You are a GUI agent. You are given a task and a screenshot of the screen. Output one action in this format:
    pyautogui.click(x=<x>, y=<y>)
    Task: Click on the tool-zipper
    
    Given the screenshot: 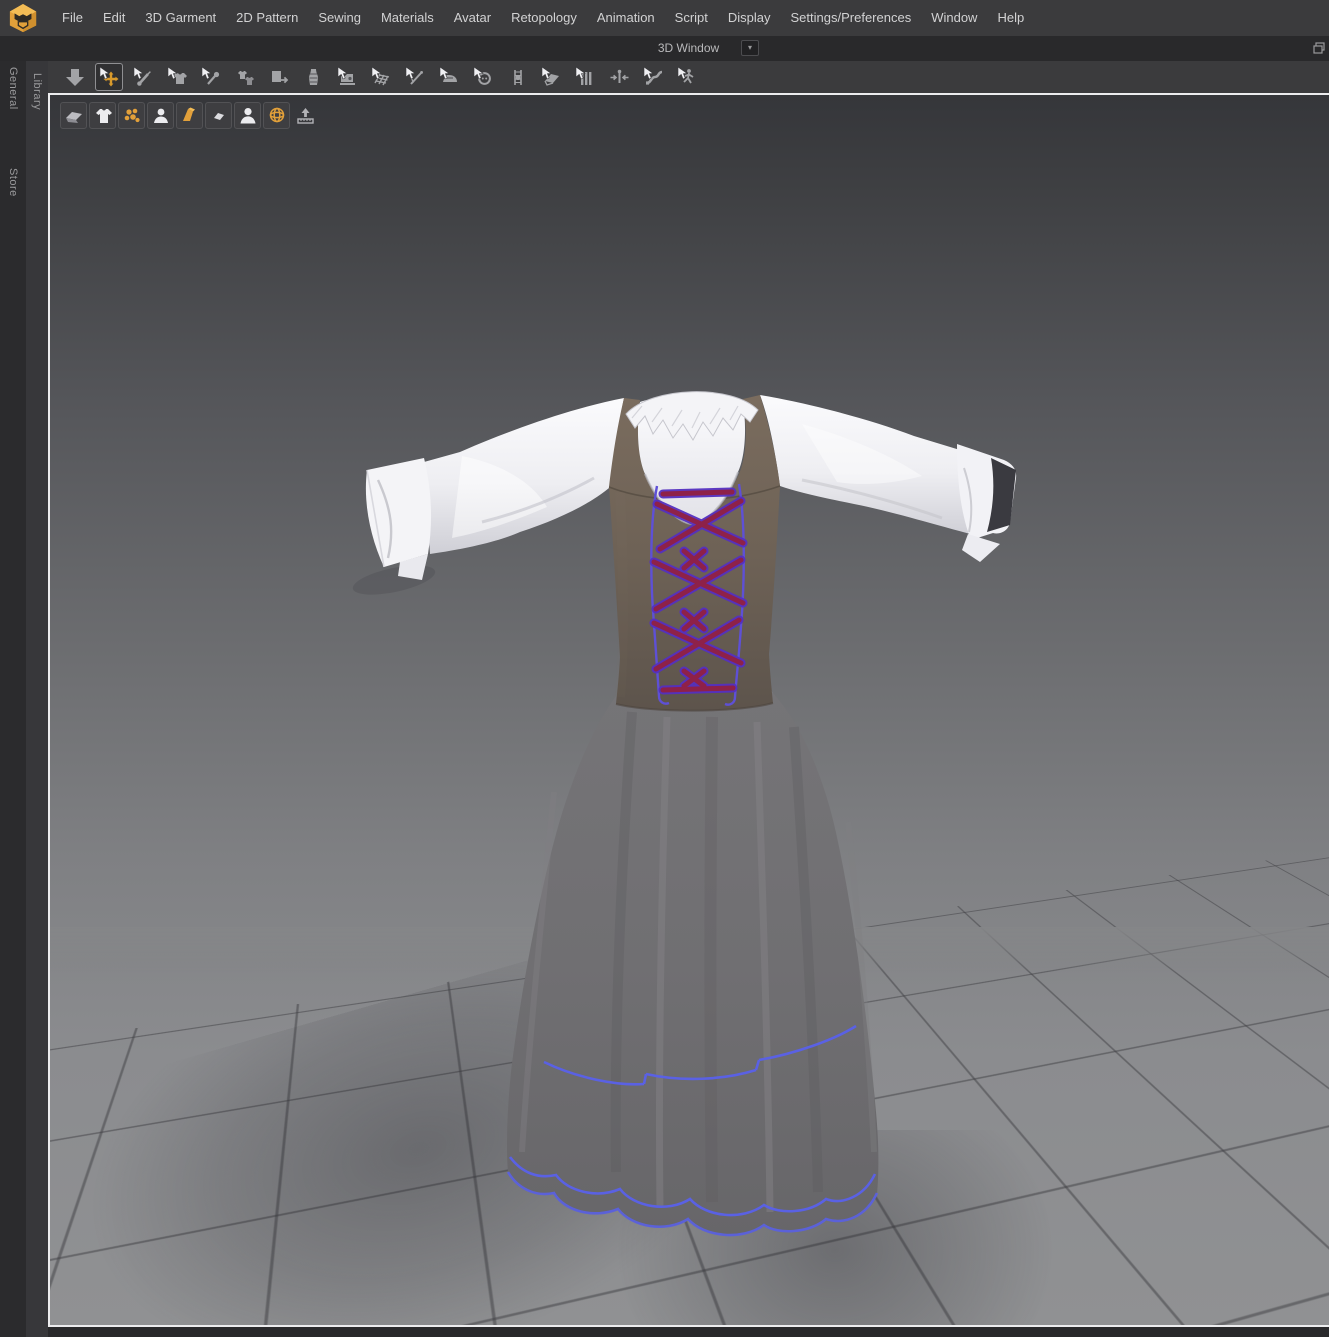 What is the action you would take?
    pyautogui.click(x=517, y=77)
    